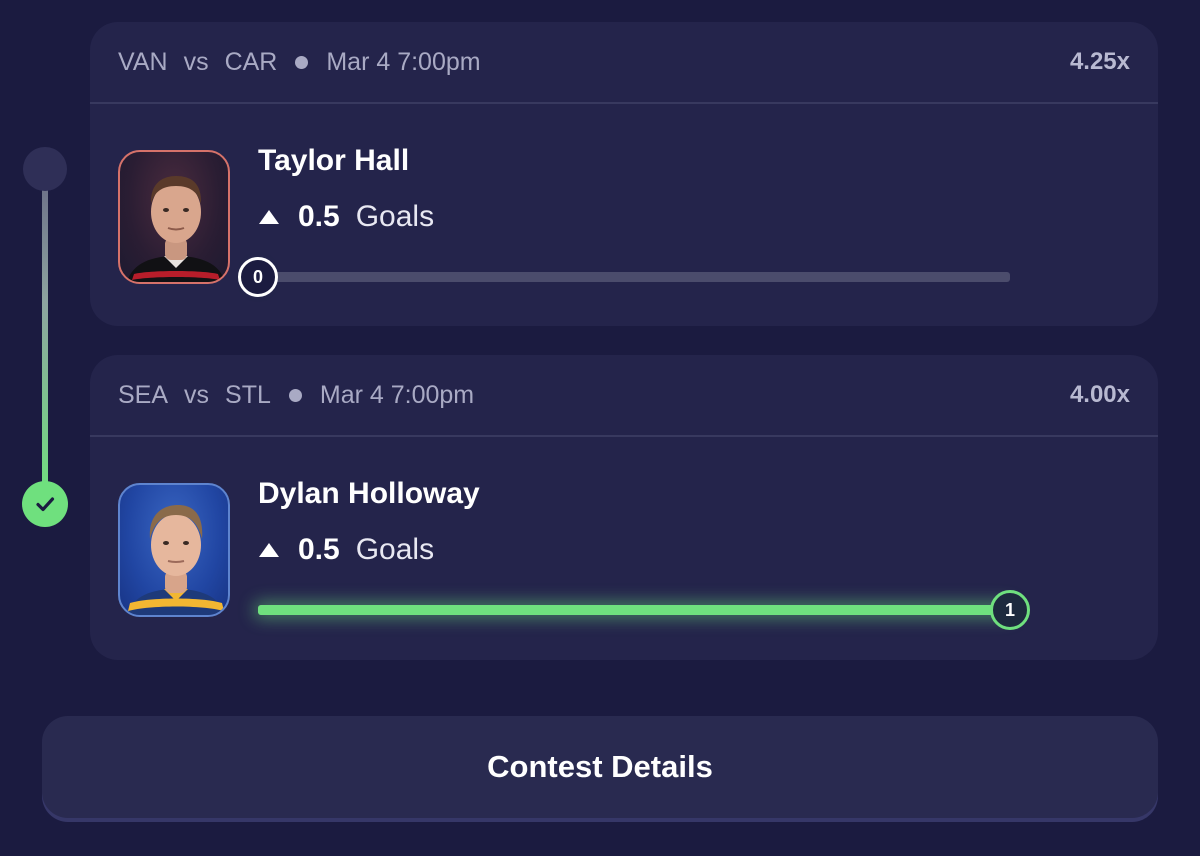 This screenshot has height=856, width=1200. What do you see at coordinates (1010, 610) in the screenshot?
I see `current-stat-marker: 1` at bounding box center [1010, 610].